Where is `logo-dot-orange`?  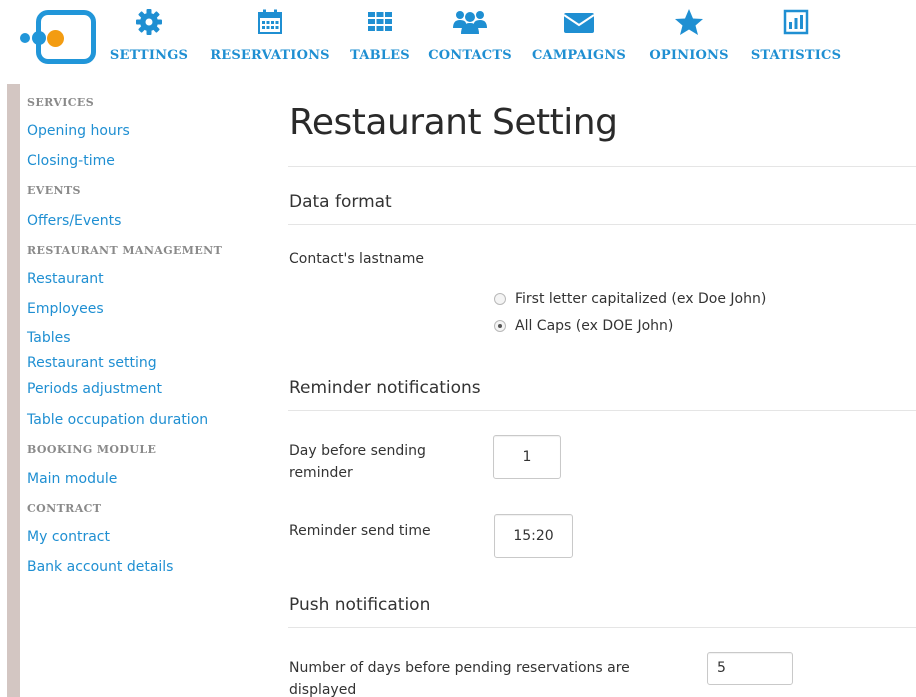 logo-dot-orange is located at coordinates (55, 38).